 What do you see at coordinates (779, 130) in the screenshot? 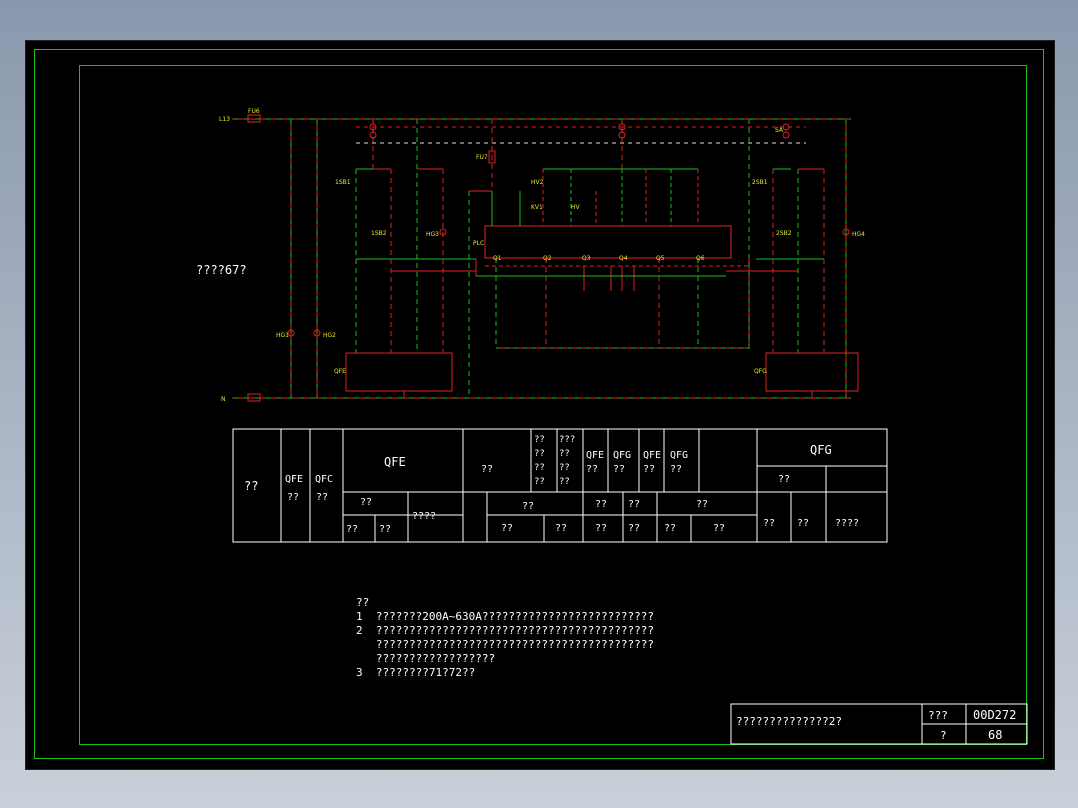
I see `label-sa: SA` at bounding box center [779, 130].